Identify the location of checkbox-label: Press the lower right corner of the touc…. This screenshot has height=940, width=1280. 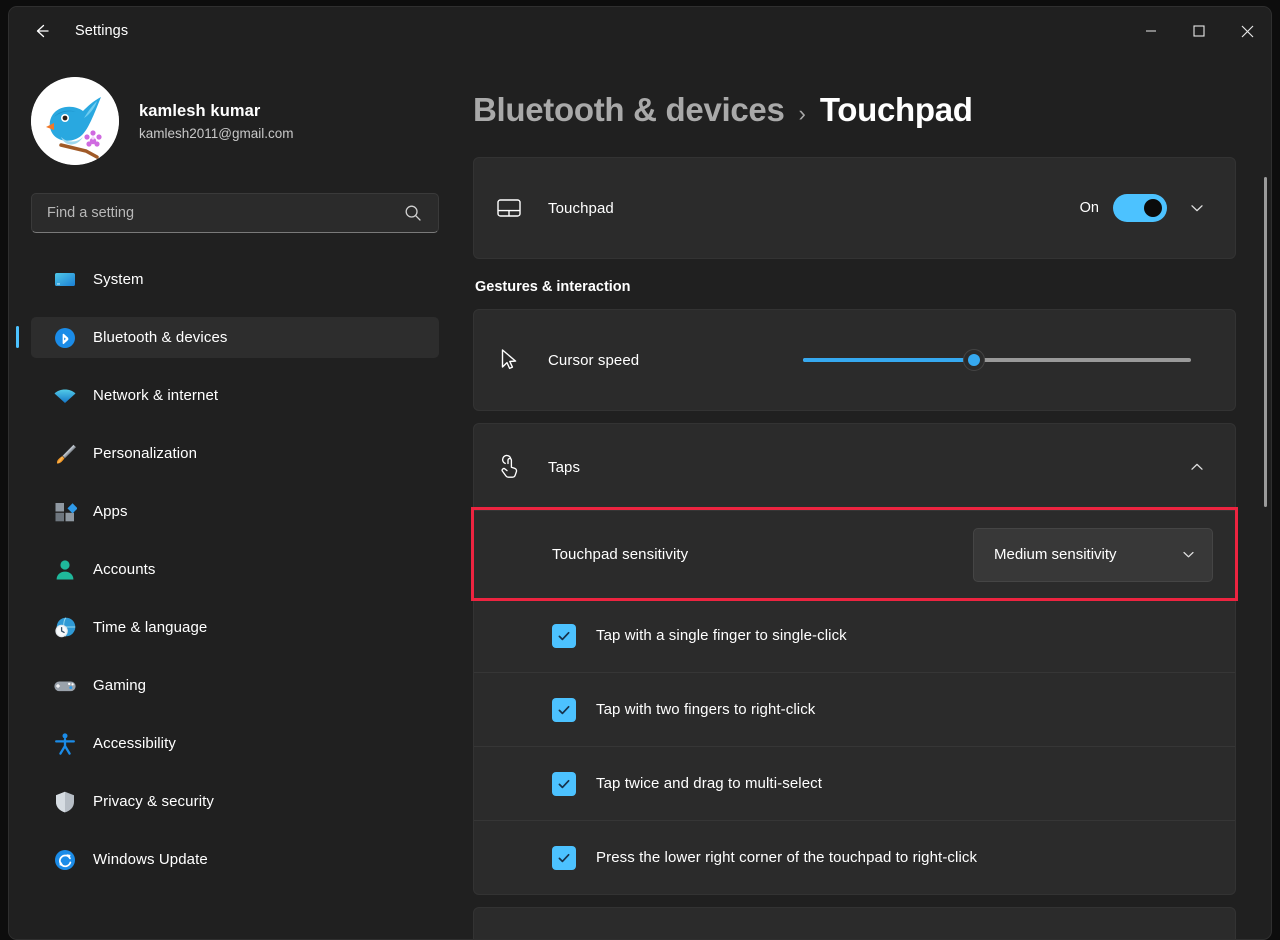
(787, 857).